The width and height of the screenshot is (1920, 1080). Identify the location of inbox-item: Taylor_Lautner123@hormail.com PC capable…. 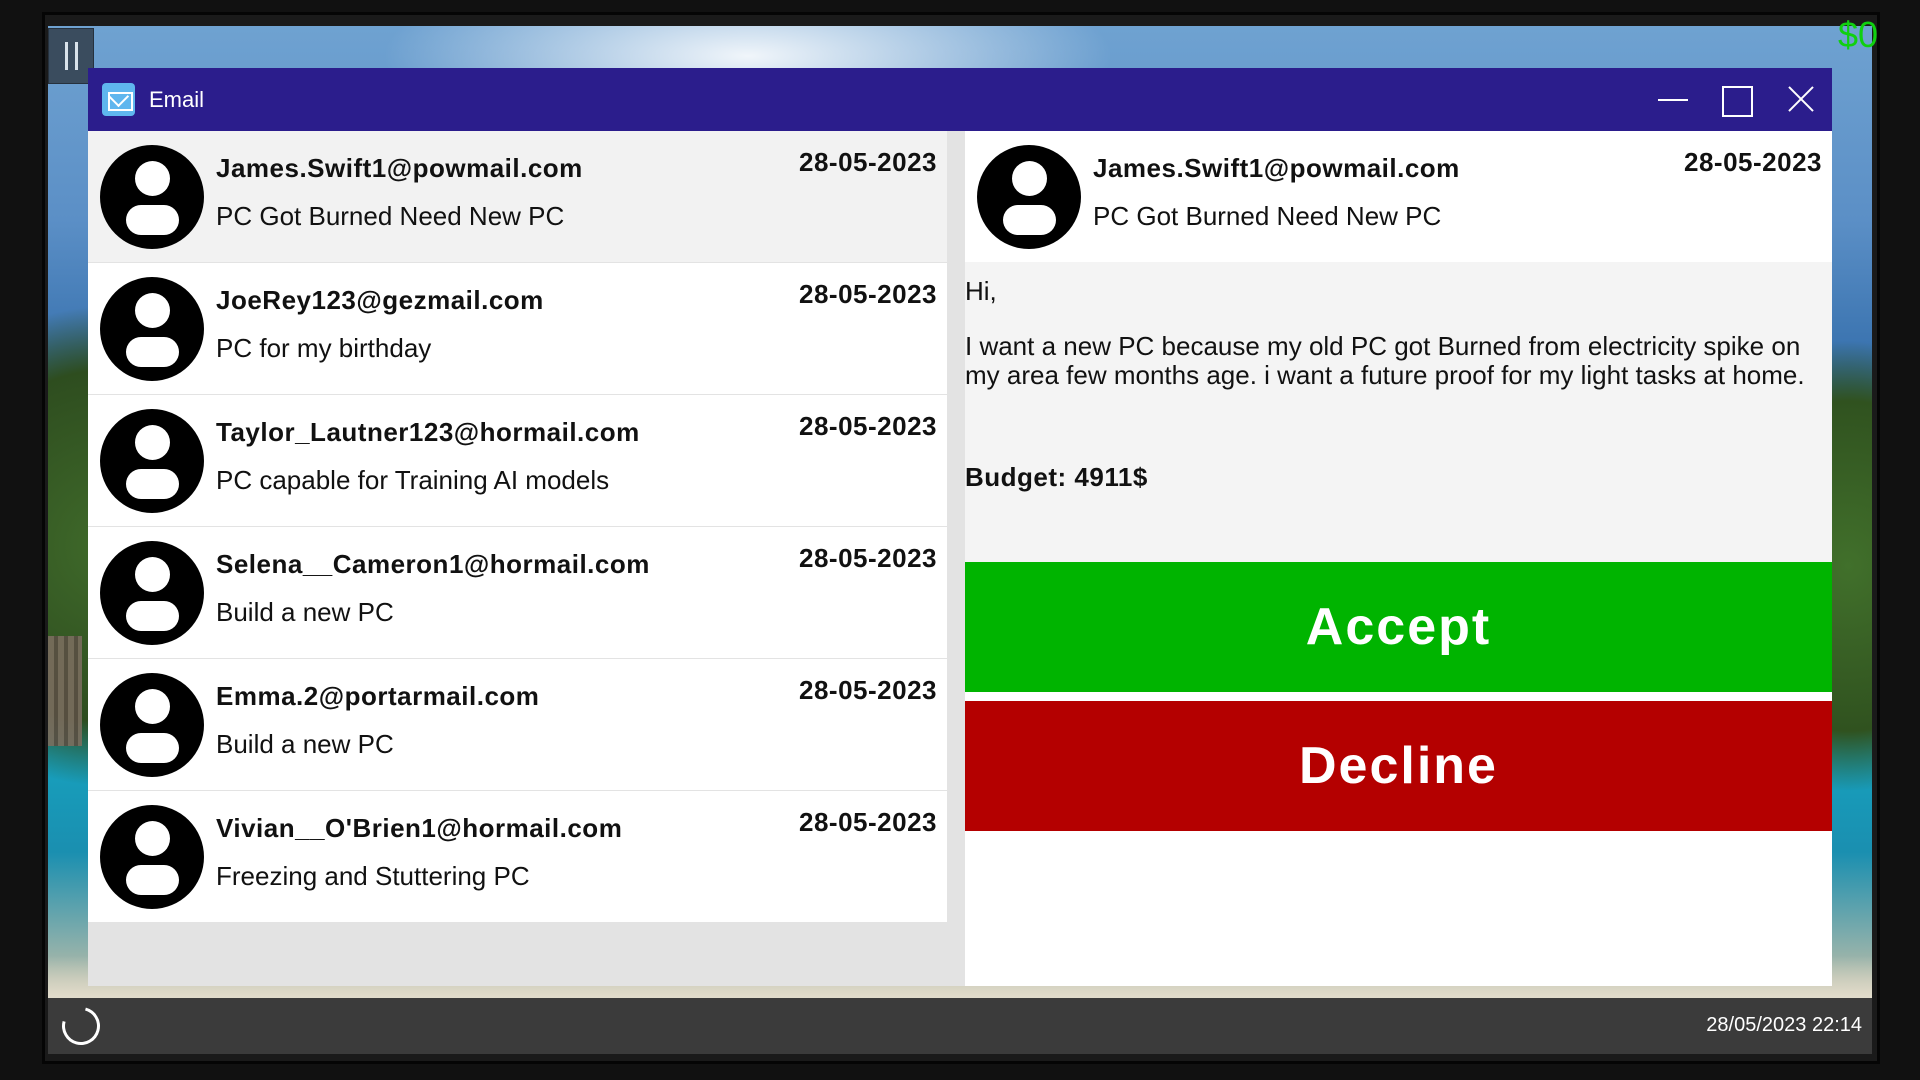
(517, 460).